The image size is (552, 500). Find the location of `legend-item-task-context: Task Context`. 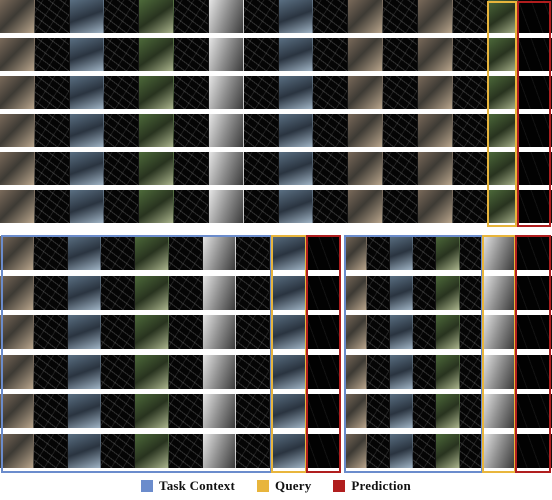

legend-item-task-context: Task Context is located at coordinates (188, 486).